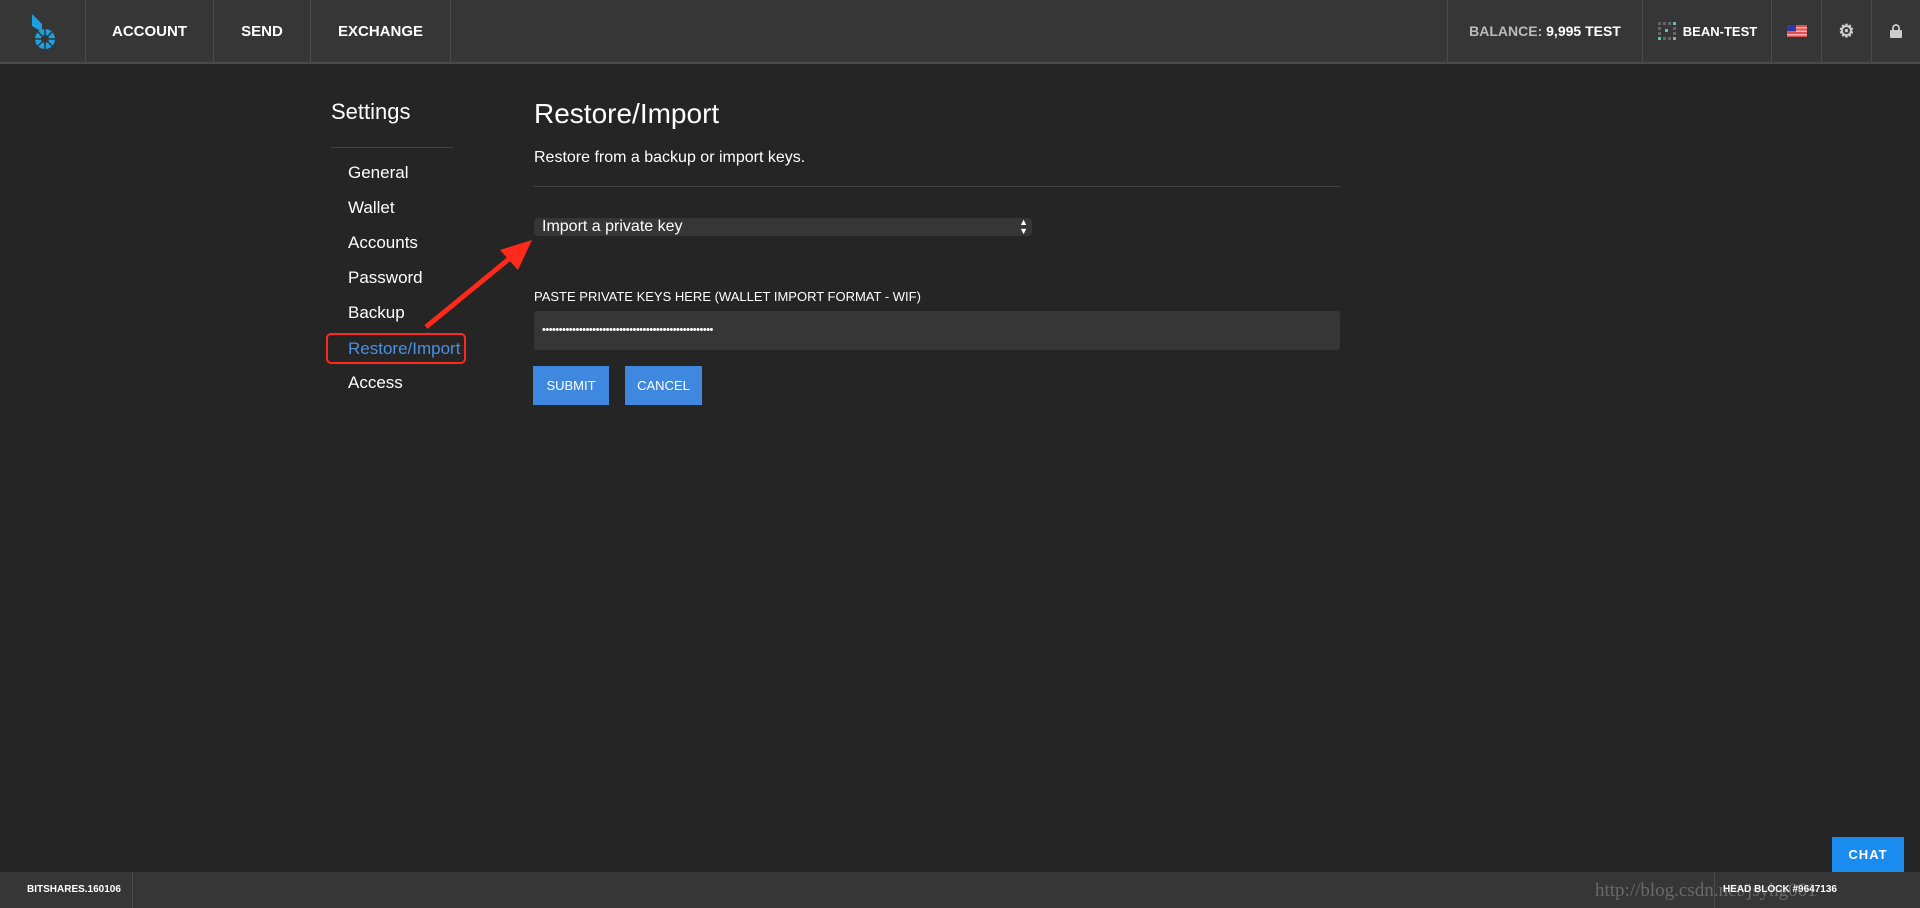  What do you see at coordinates (383, 243) in the screenshot?
I see `sidebar-item-accounts: Accounts` at bounding box center [383, 243].